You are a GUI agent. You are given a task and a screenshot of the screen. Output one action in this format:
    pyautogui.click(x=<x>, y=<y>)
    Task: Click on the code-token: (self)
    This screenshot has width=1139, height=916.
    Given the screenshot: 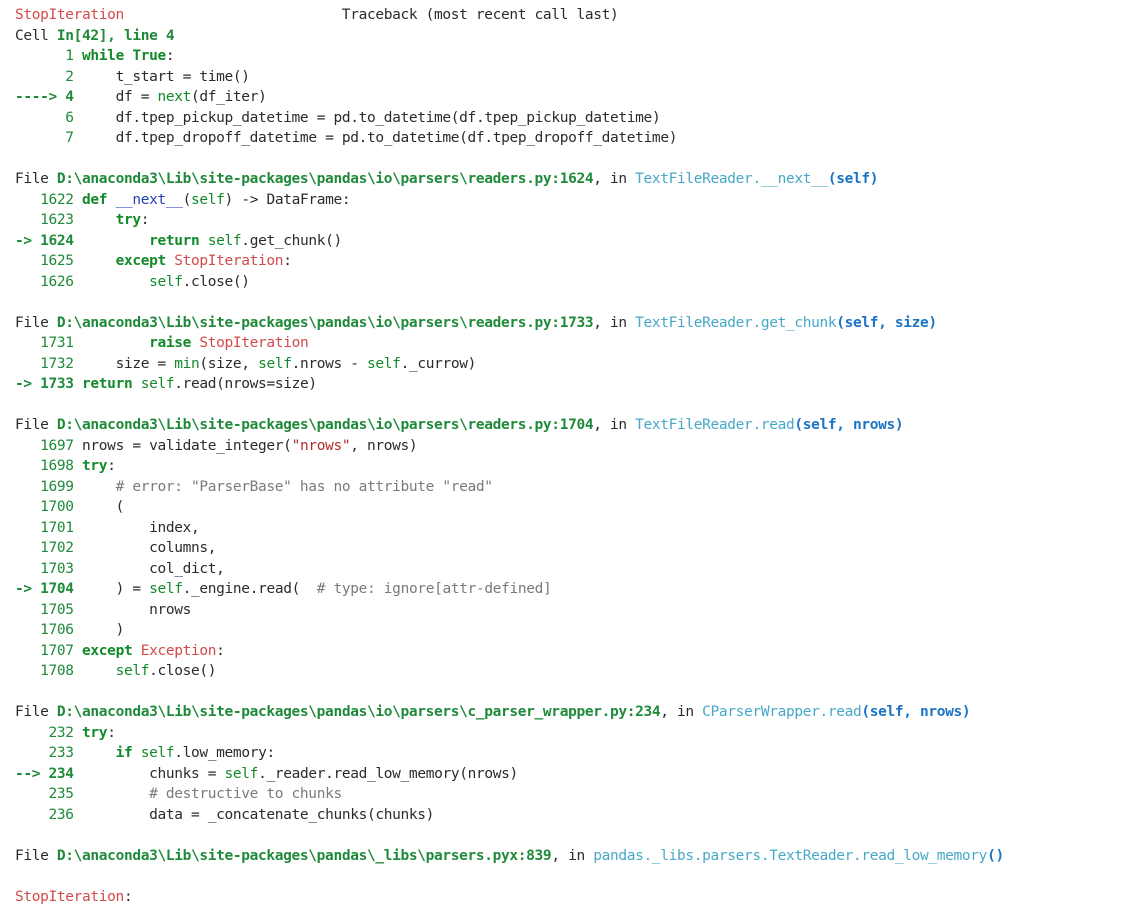 What is the action you would take?
    pyautogui.click(x=853, y=179)
    